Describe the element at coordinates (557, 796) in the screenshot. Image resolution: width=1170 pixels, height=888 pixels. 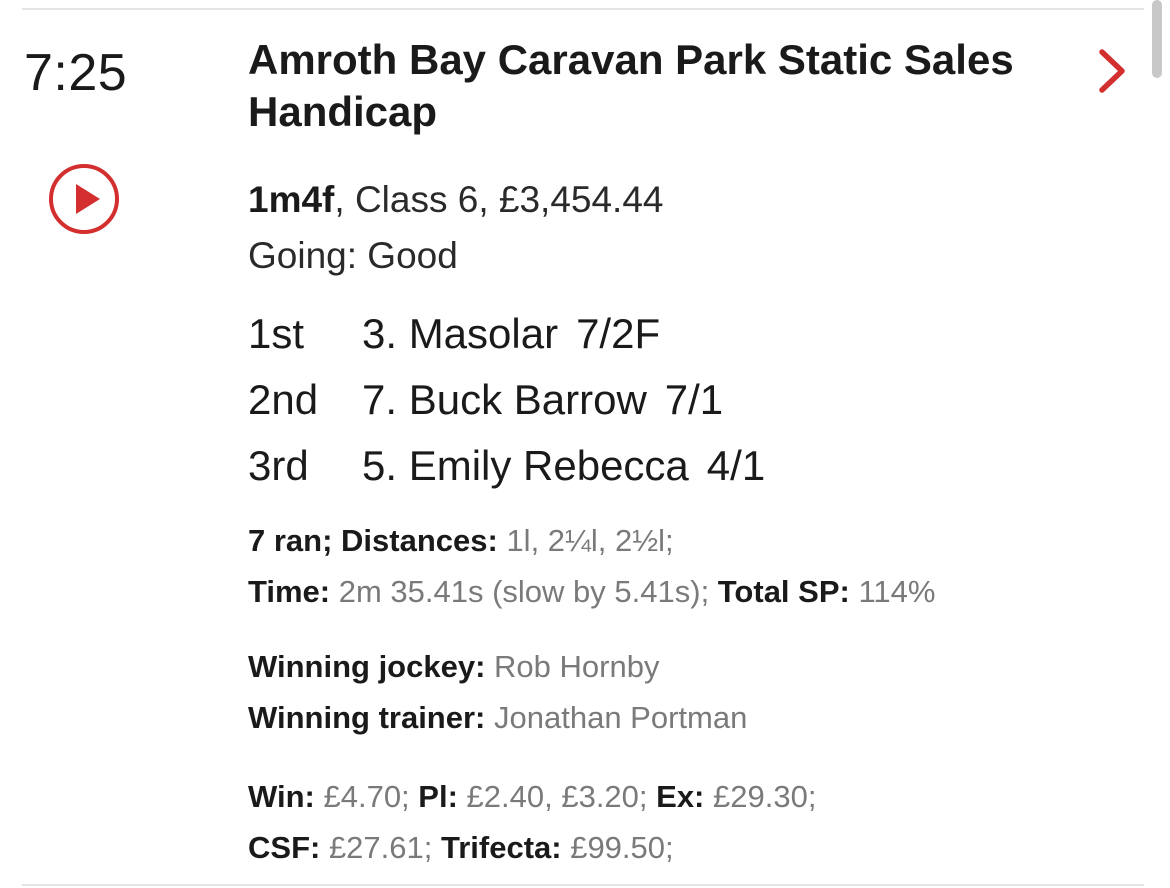
I see `pl-value: £2.40, £3.20;` at that location.